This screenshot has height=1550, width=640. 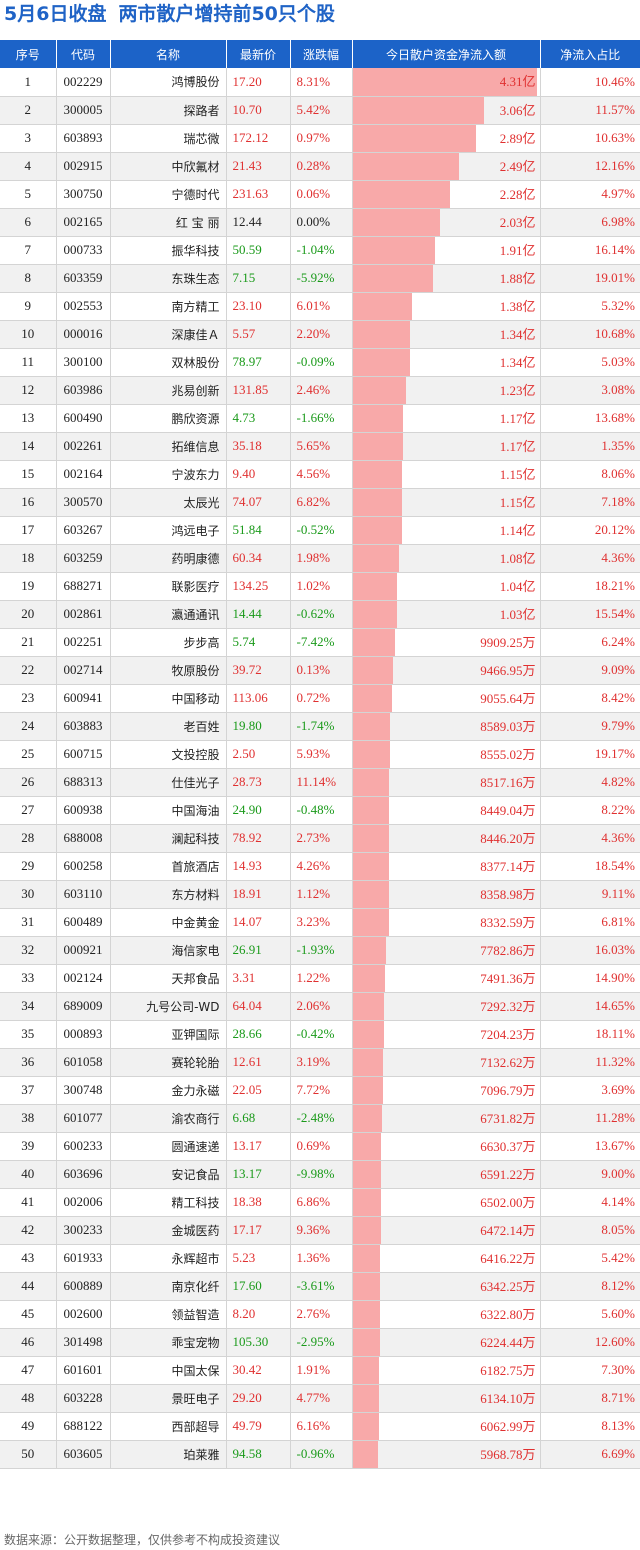 What do you see at coordinates (83, 754) in the screenshot?
I see `cell-code: 600715` at bounding box center [83, 754].